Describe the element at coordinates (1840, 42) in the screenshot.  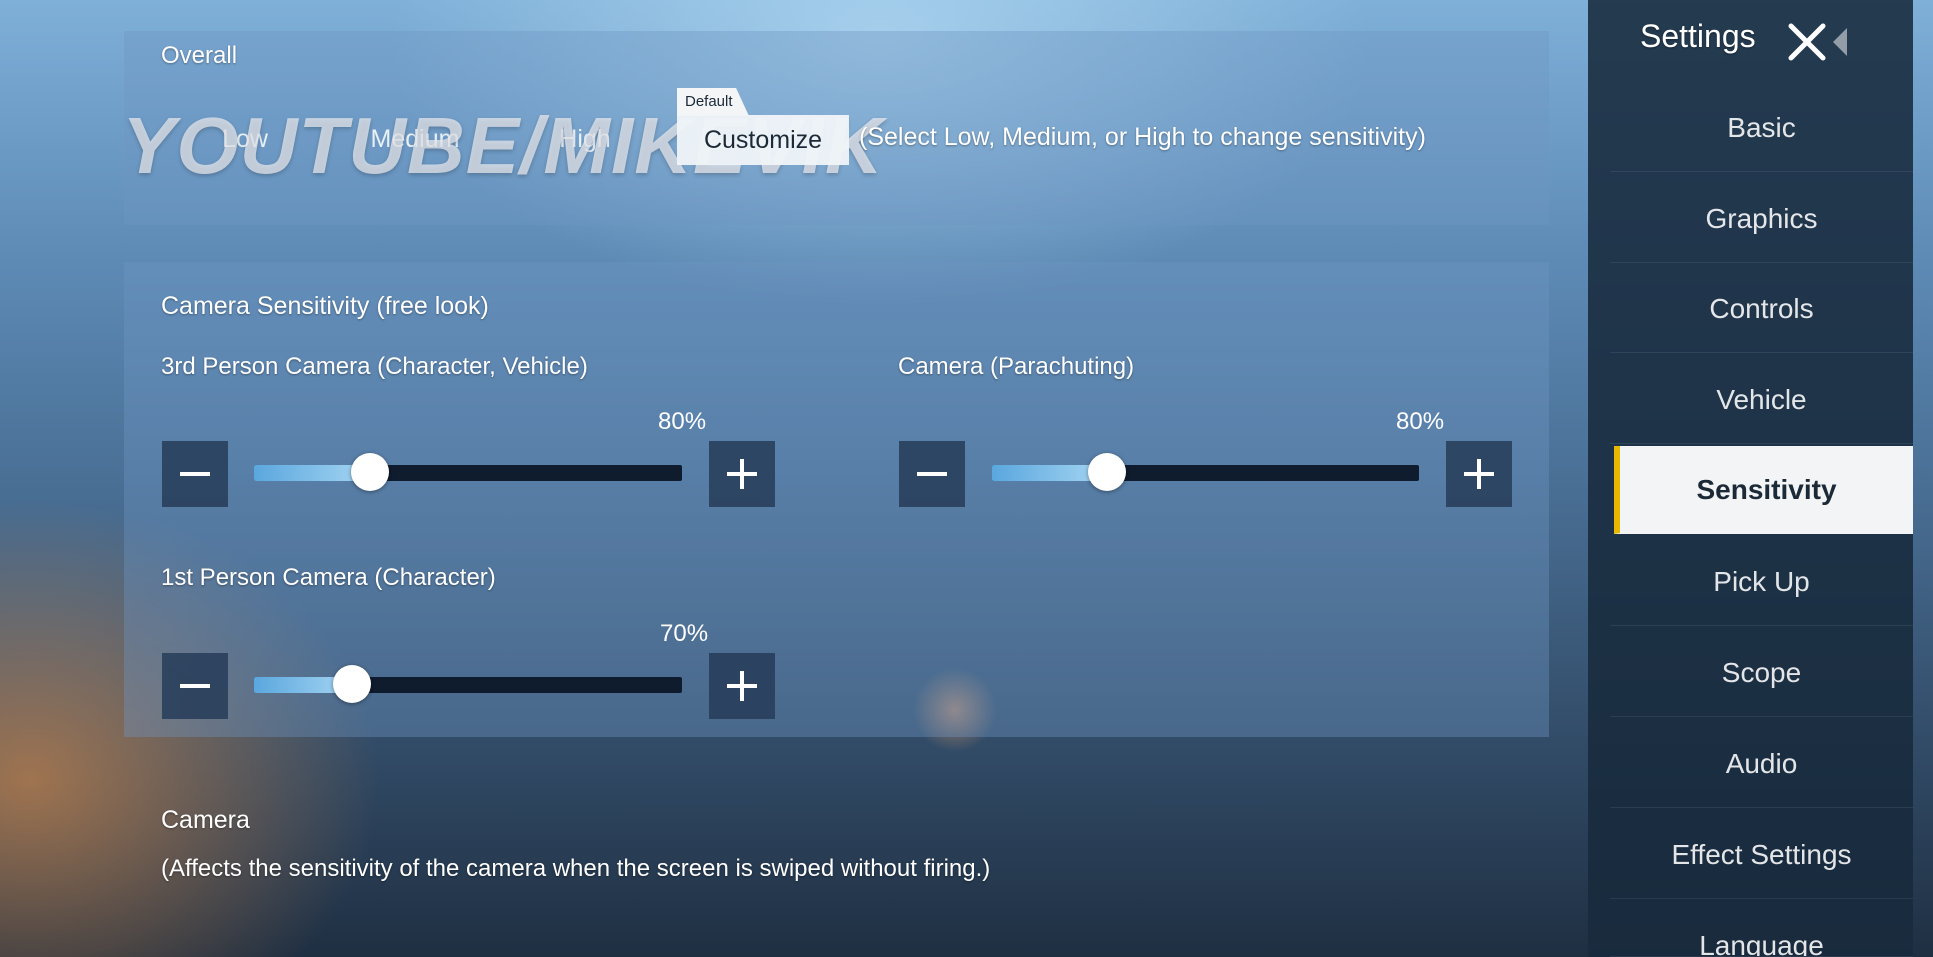
I see `collapse-arrow-icon` at that location.